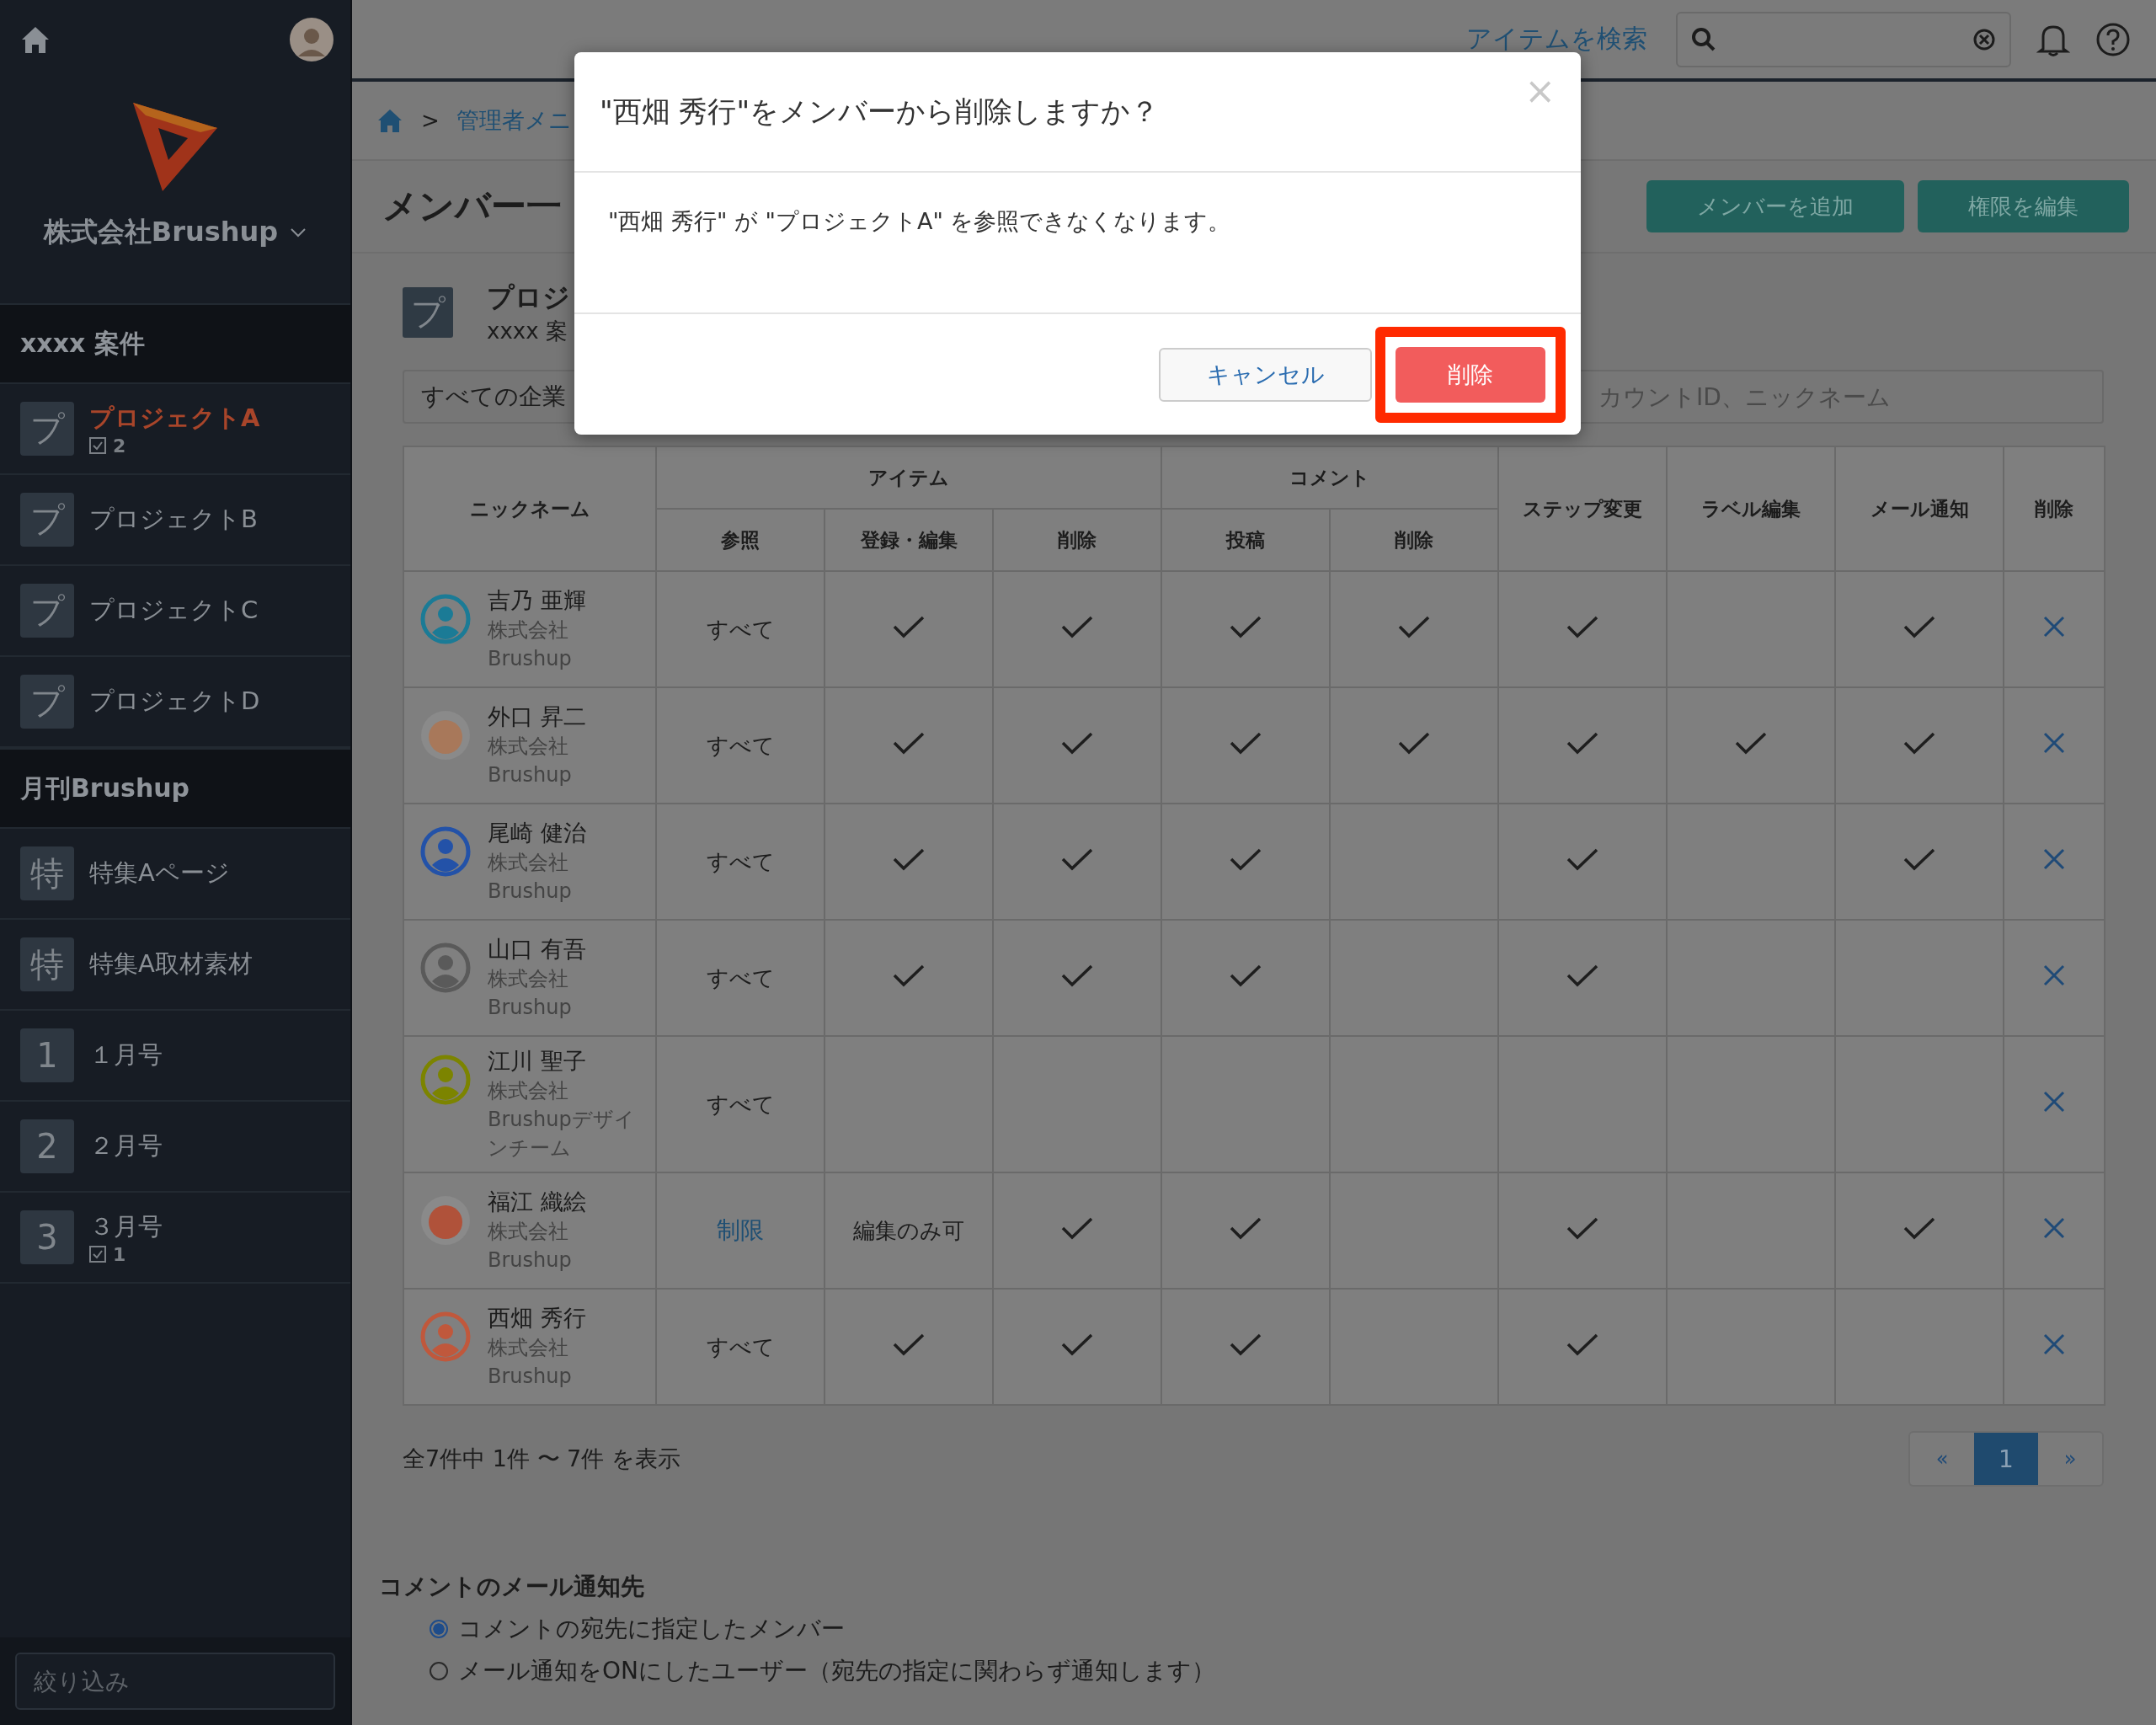  I want to click on sidebar-item: 2 ２月号, so click(175, 1147).